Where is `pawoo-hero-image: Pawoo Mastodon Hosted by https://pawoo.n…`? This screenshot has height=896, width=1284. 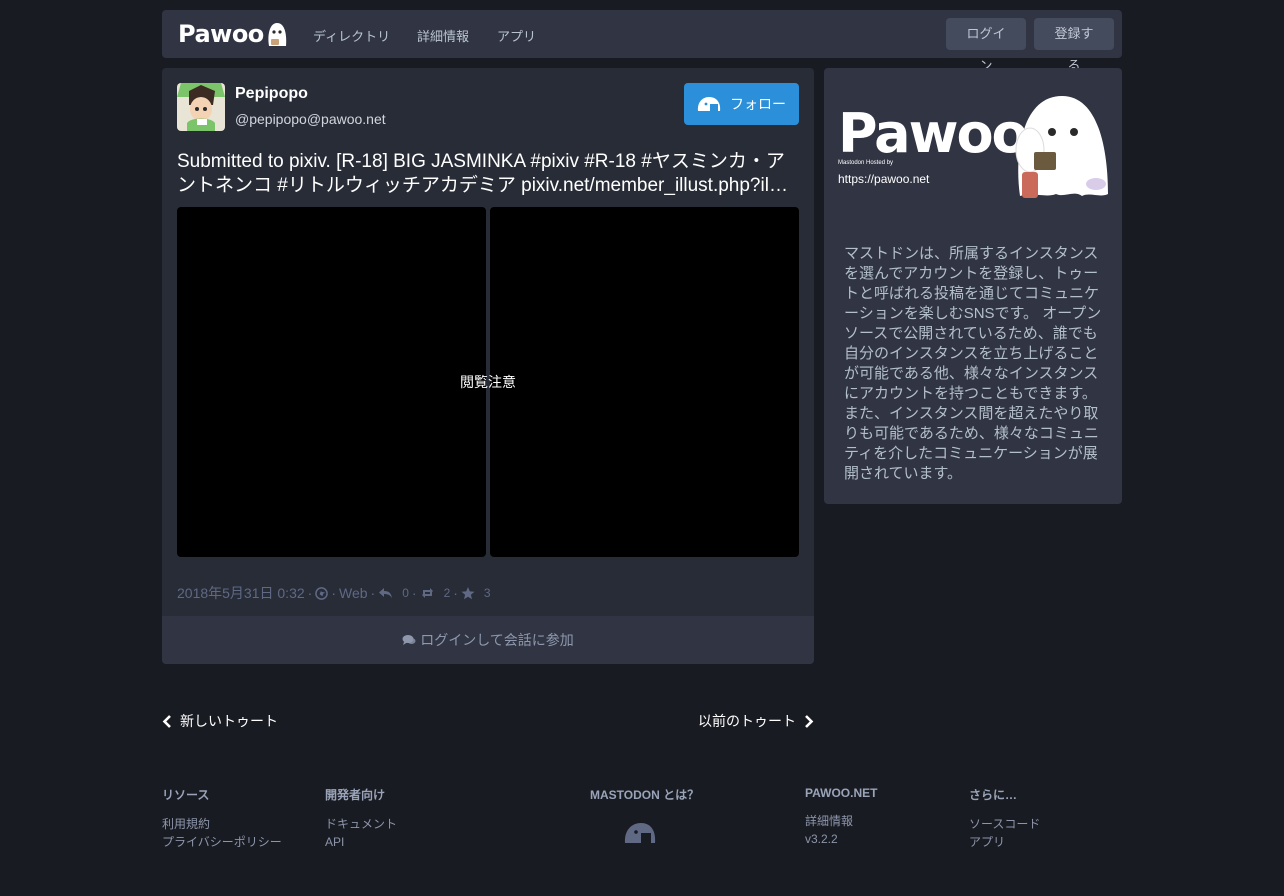
pawoo-hero-image: Pawoo Mastodon Hosted by https://pawoo.n… is located at coordinates (974, 147).